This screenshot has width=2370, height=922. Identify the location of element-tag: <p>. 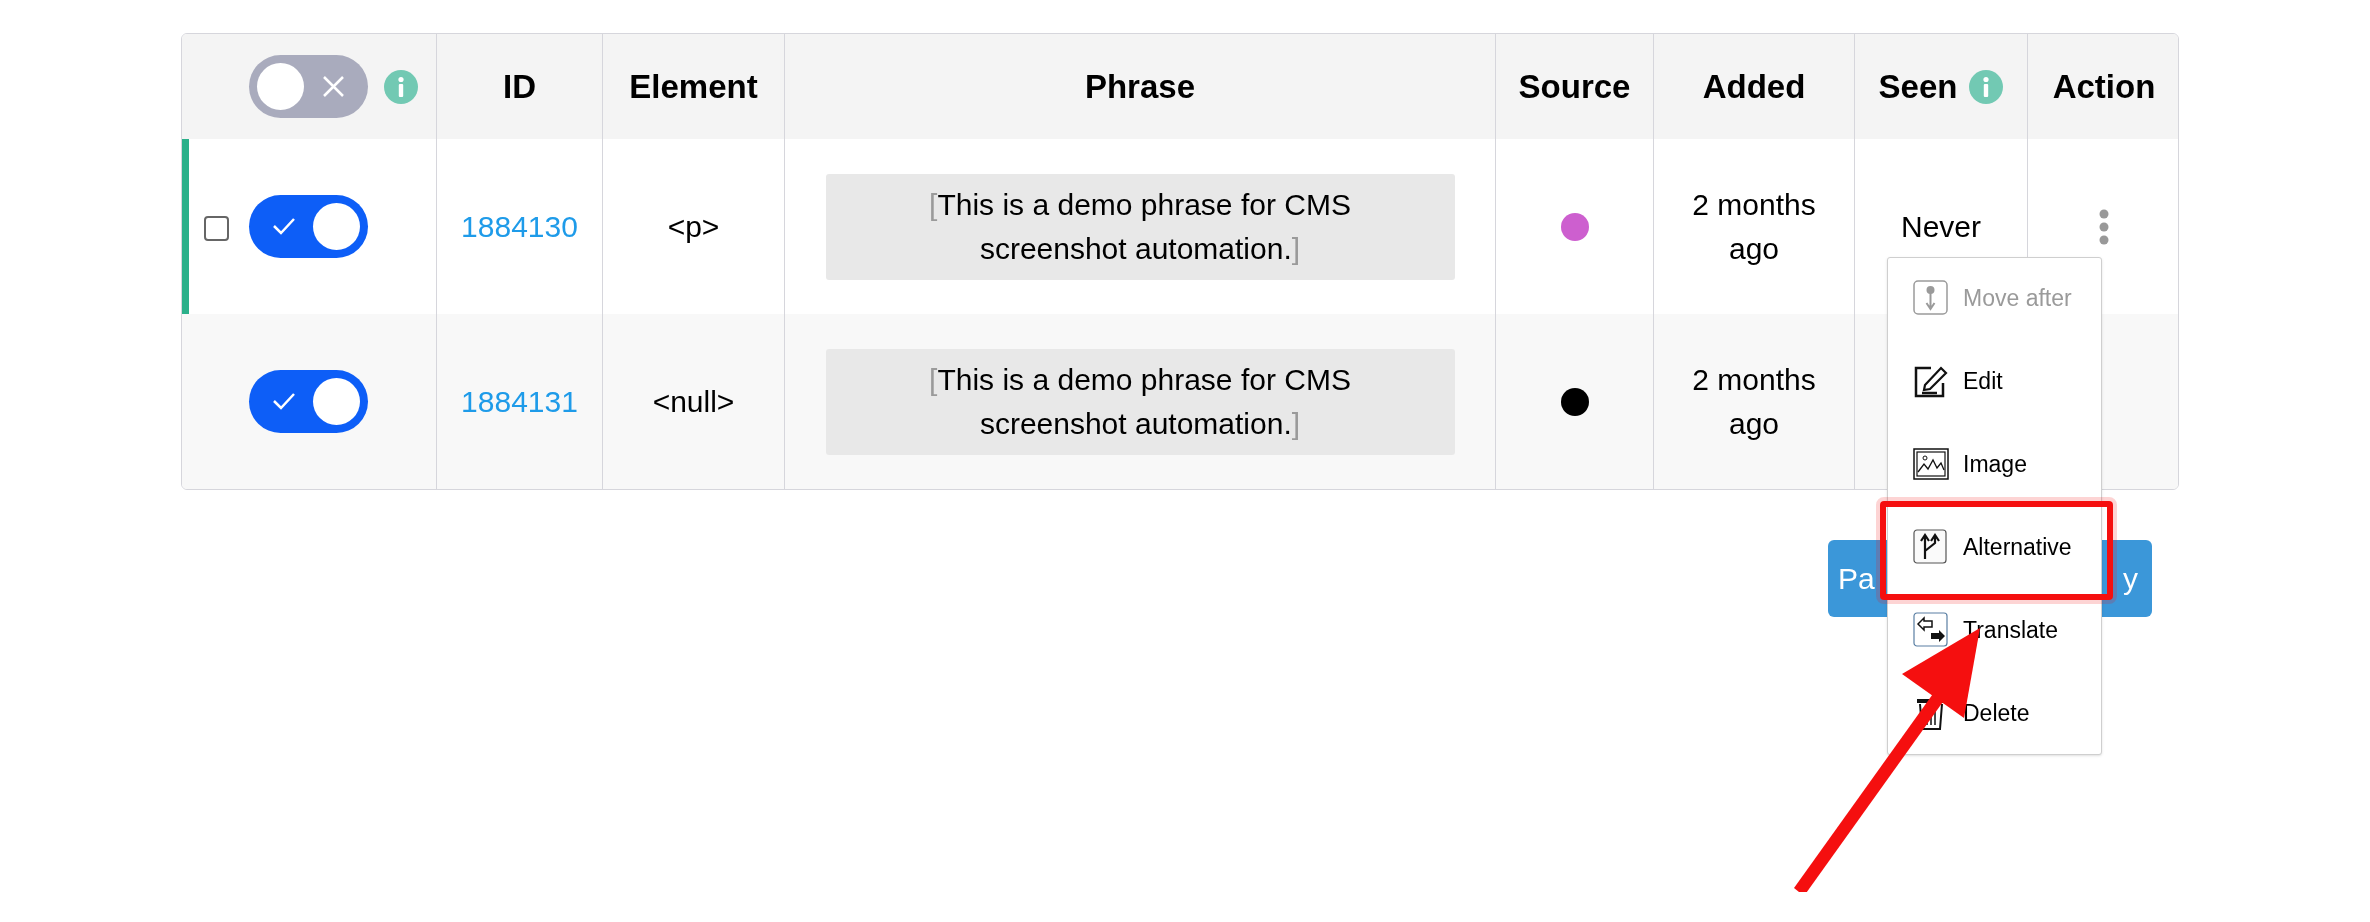
(693, 226).